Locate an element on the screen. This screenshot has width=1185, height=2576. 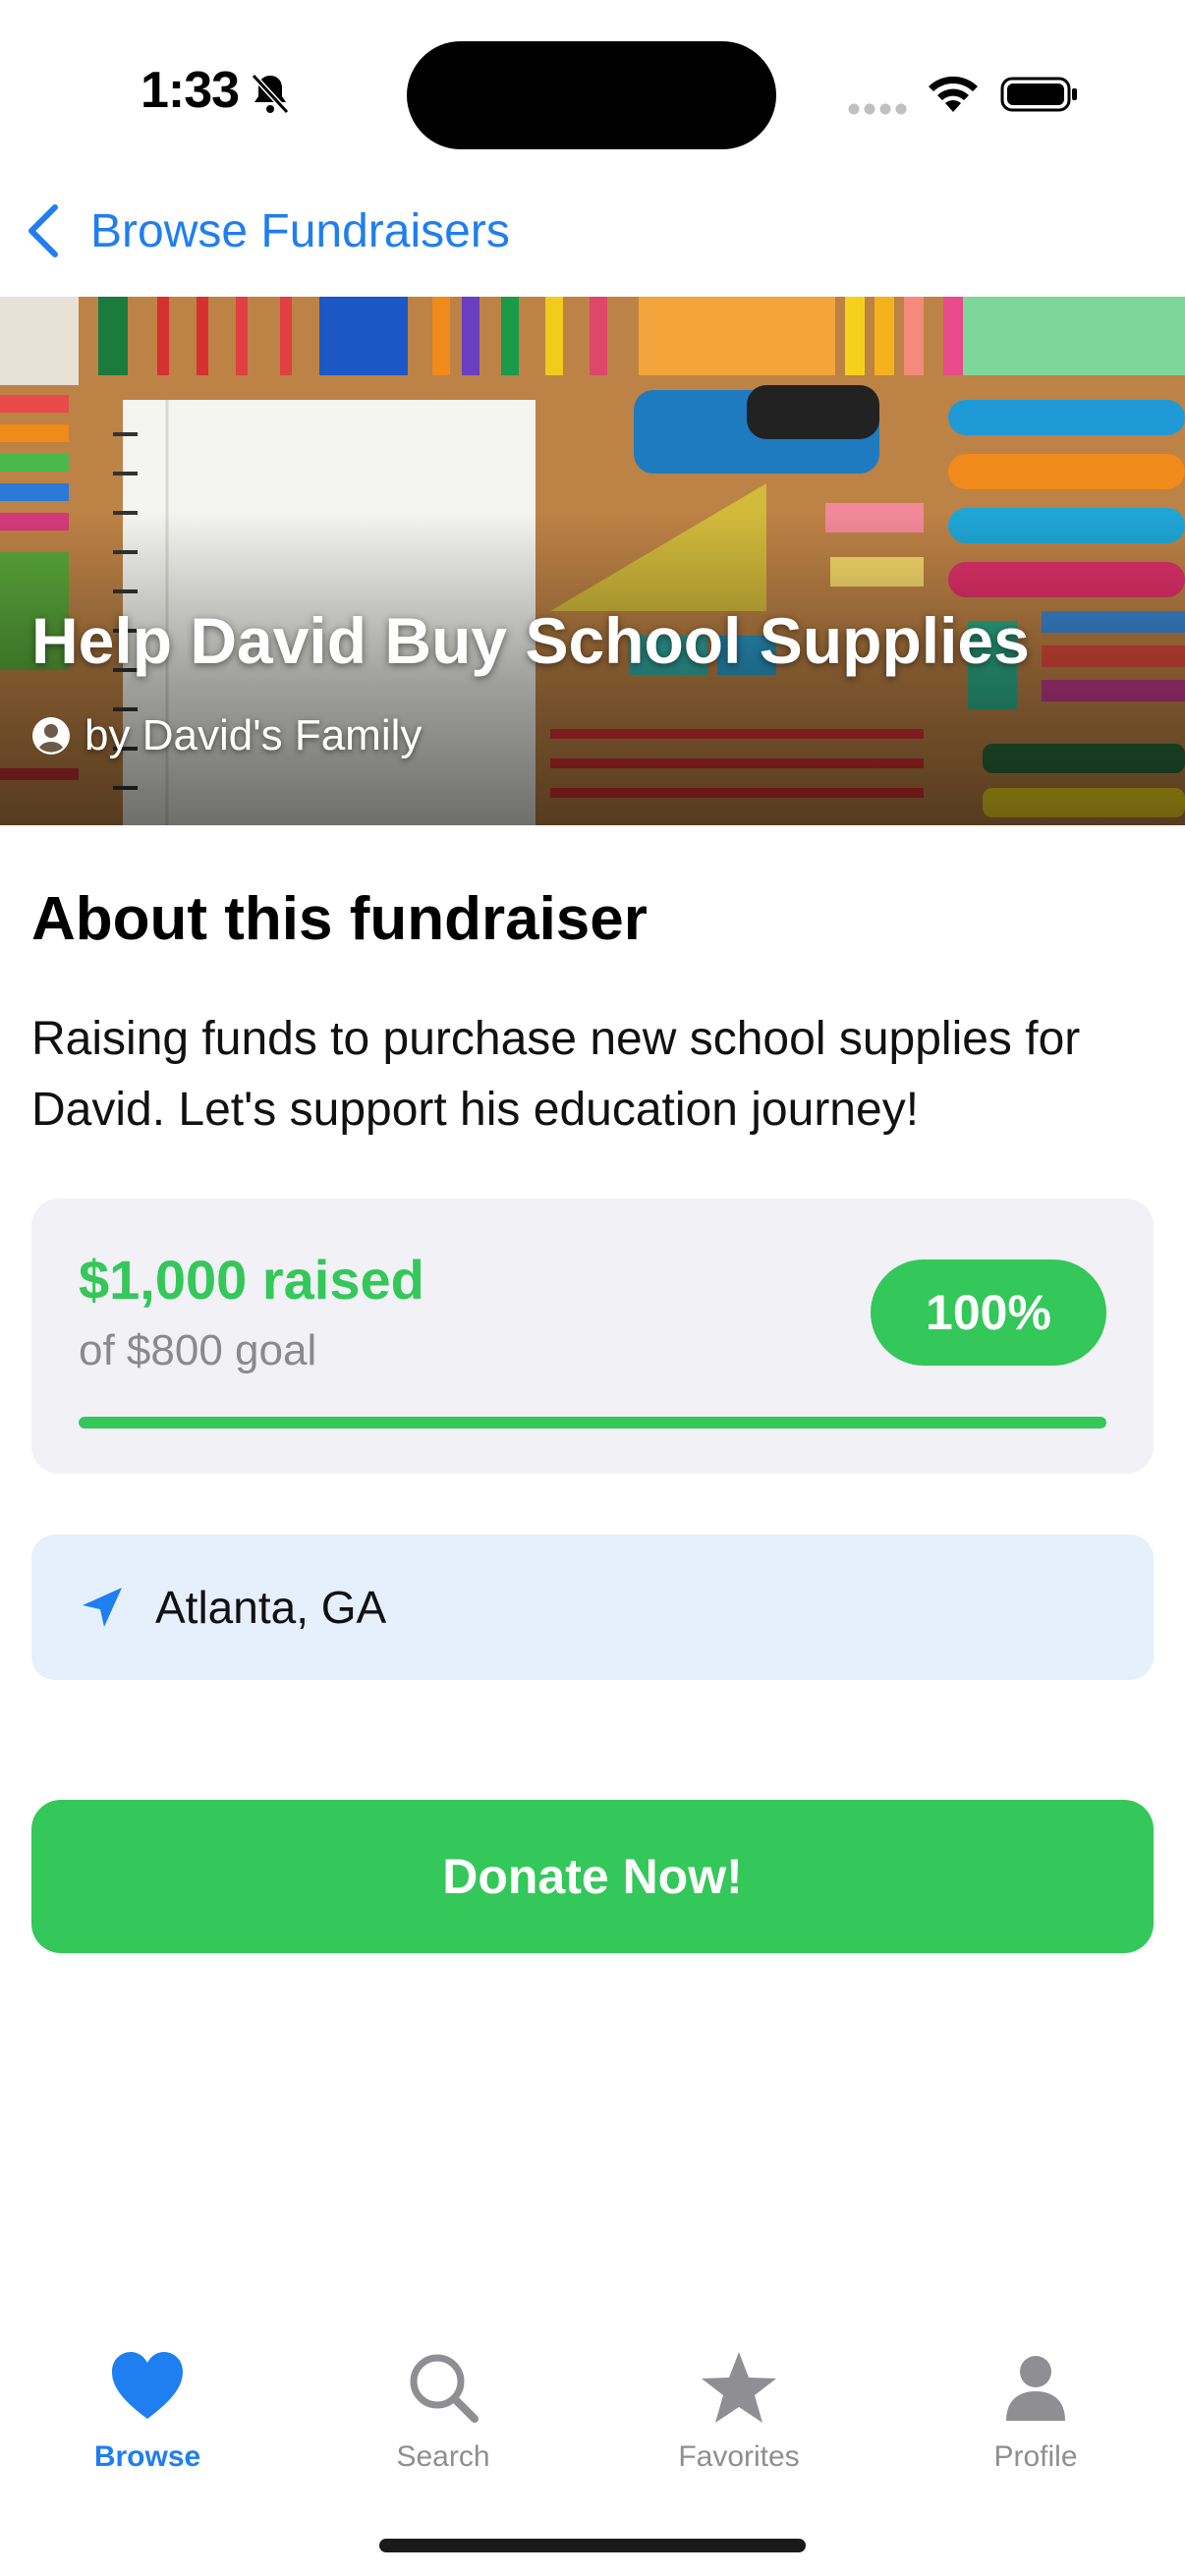
location-text: Atlanta, GA is located at coordinates (271, 1607).